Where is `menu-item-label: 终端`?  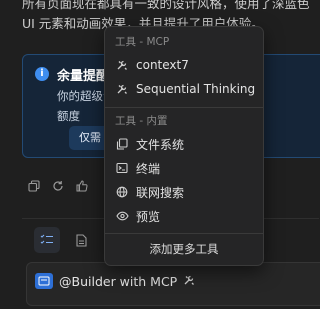
menu-item-label: 终端 is located at coordinates (148, 168).